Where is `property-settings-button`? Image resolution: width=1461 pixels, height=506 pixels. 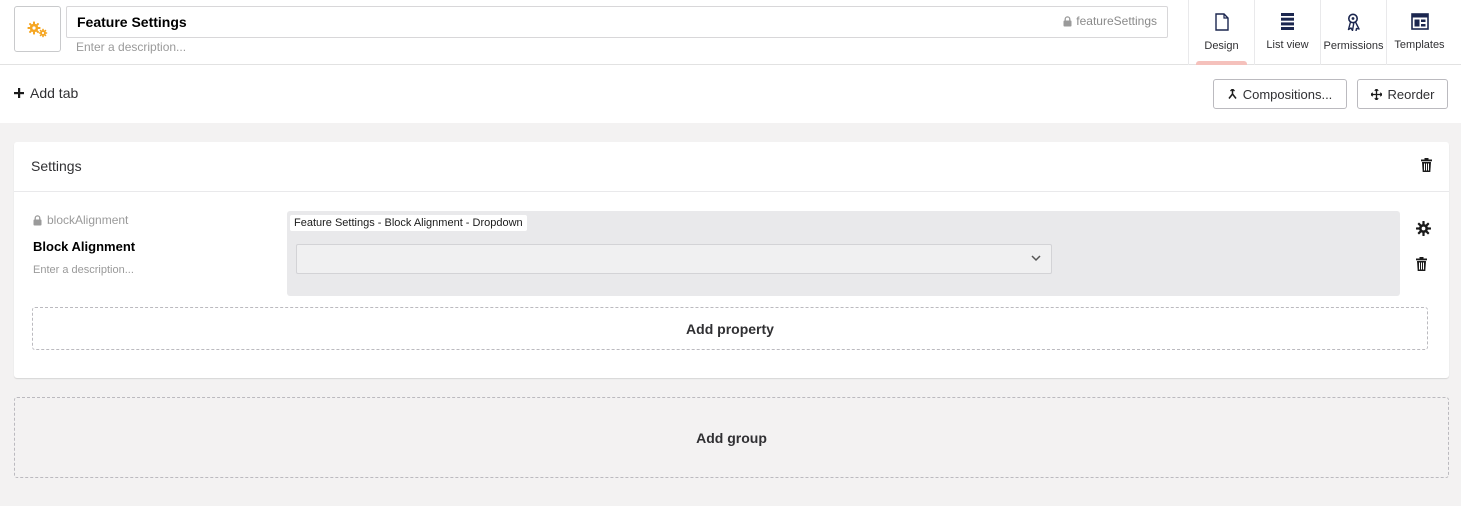
property-settings-button is located at coordinates (1423, 231).